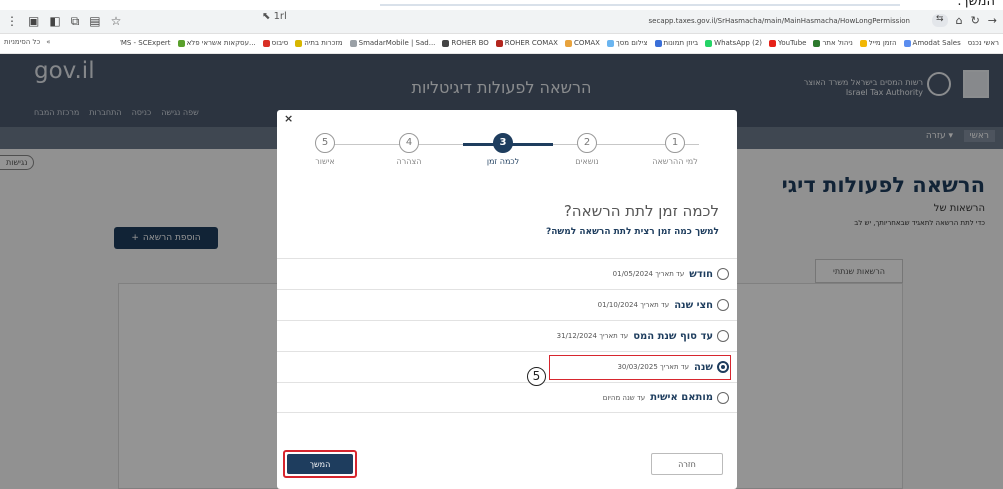 This screenshot has width=1003, height=489. I want to click on all-bookmarks-link: כל הסימניות, so click(22, 42).